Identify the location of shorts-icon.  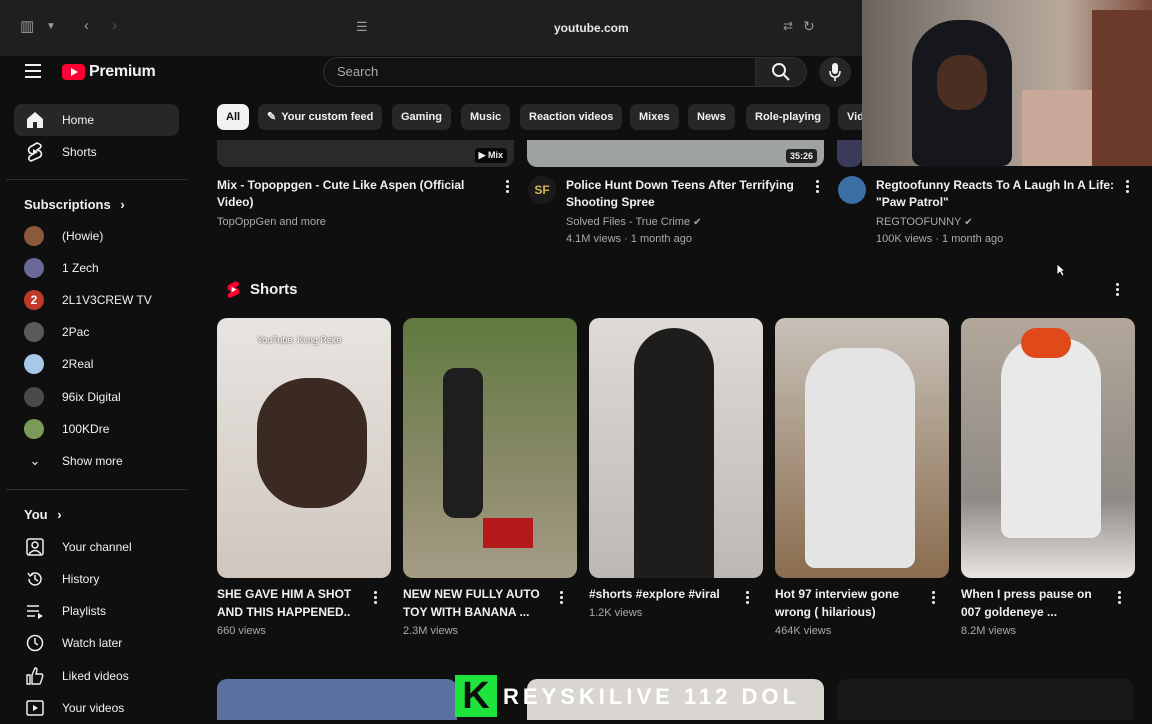
(35, 152).